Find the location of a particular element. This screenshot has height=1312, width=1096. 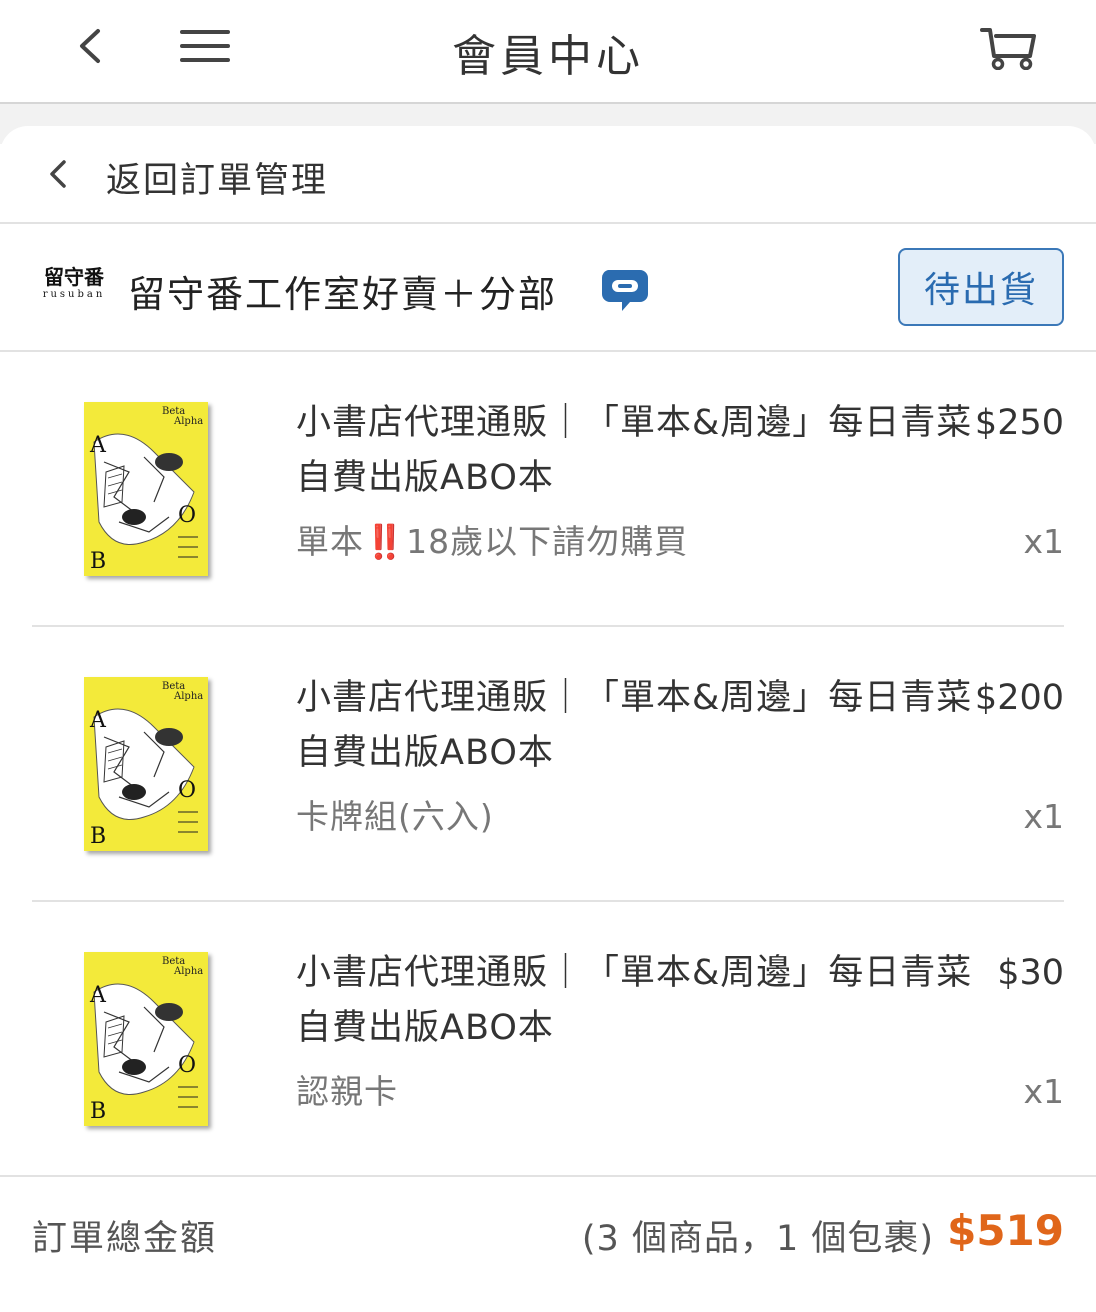

item-variant: 單本‼️18歲以下請勿購買 is located at coordinates (492, 542).